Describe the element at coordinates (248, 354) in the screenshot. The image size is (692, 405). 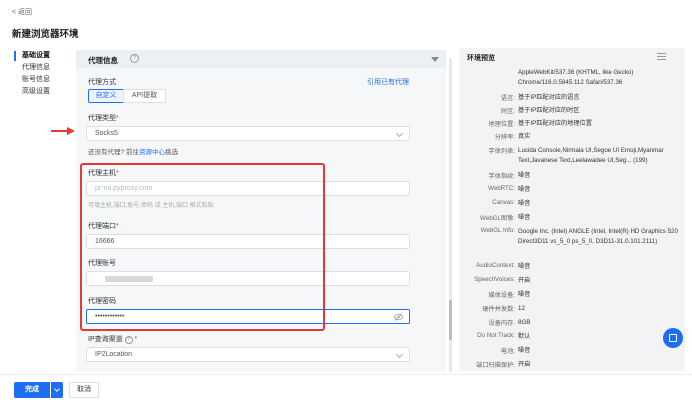
I see `ip-channel-select: IP2Location` at that location.